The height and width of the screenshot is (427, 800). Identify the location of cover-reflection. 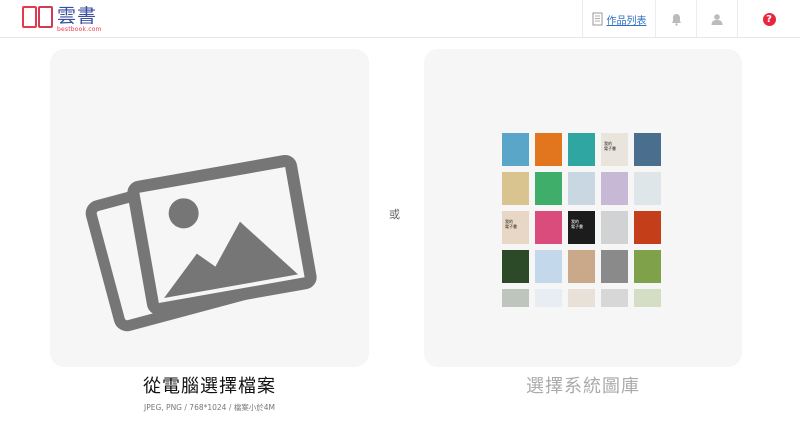
(583, 298).